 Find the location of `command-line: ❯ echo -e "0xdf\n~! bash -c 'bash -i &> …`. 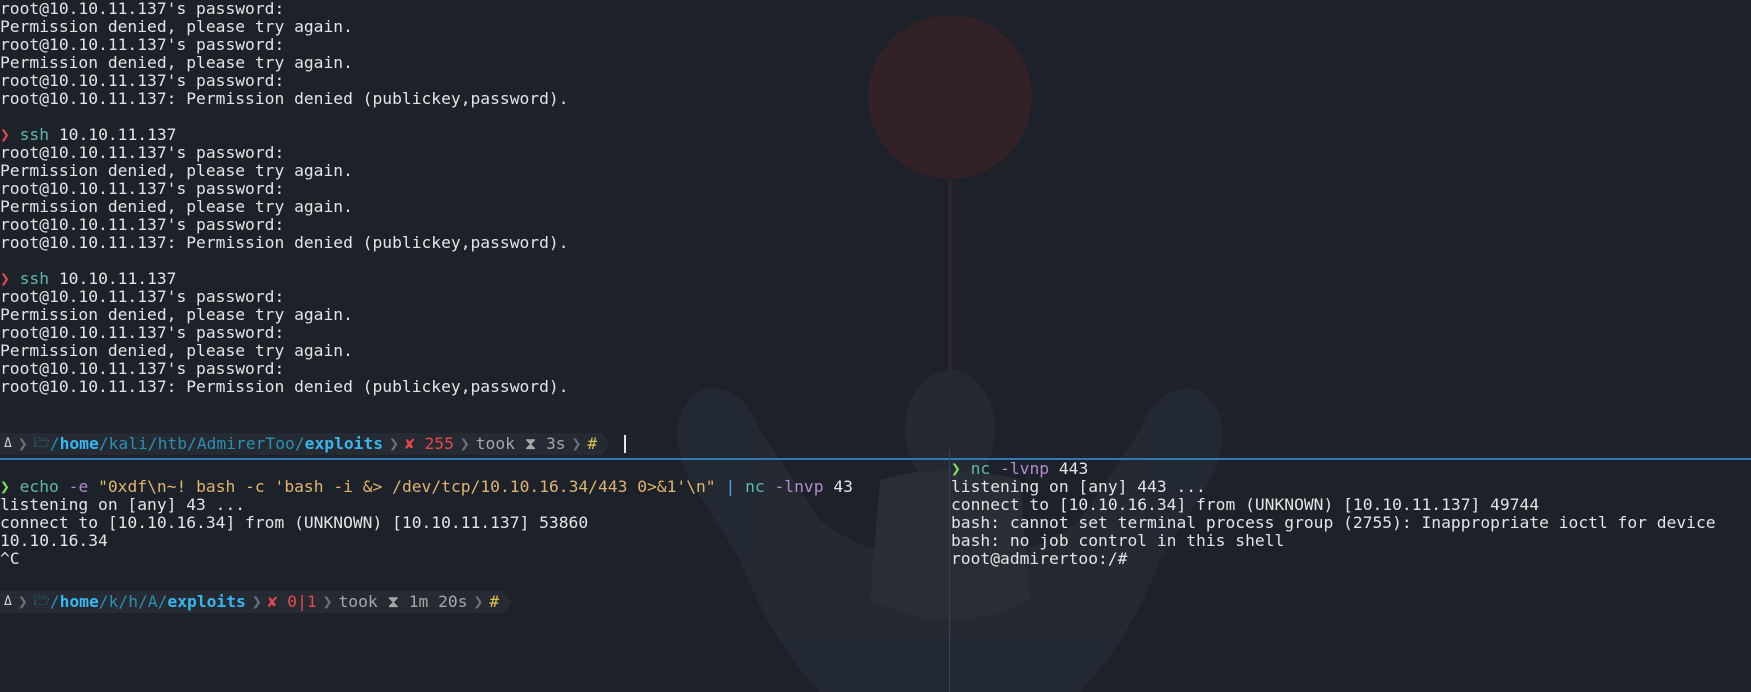

command-line: ❯ echo -e "0xdf\n~! bash -c 'bash -i &> … is located at coordinates (474, 487).